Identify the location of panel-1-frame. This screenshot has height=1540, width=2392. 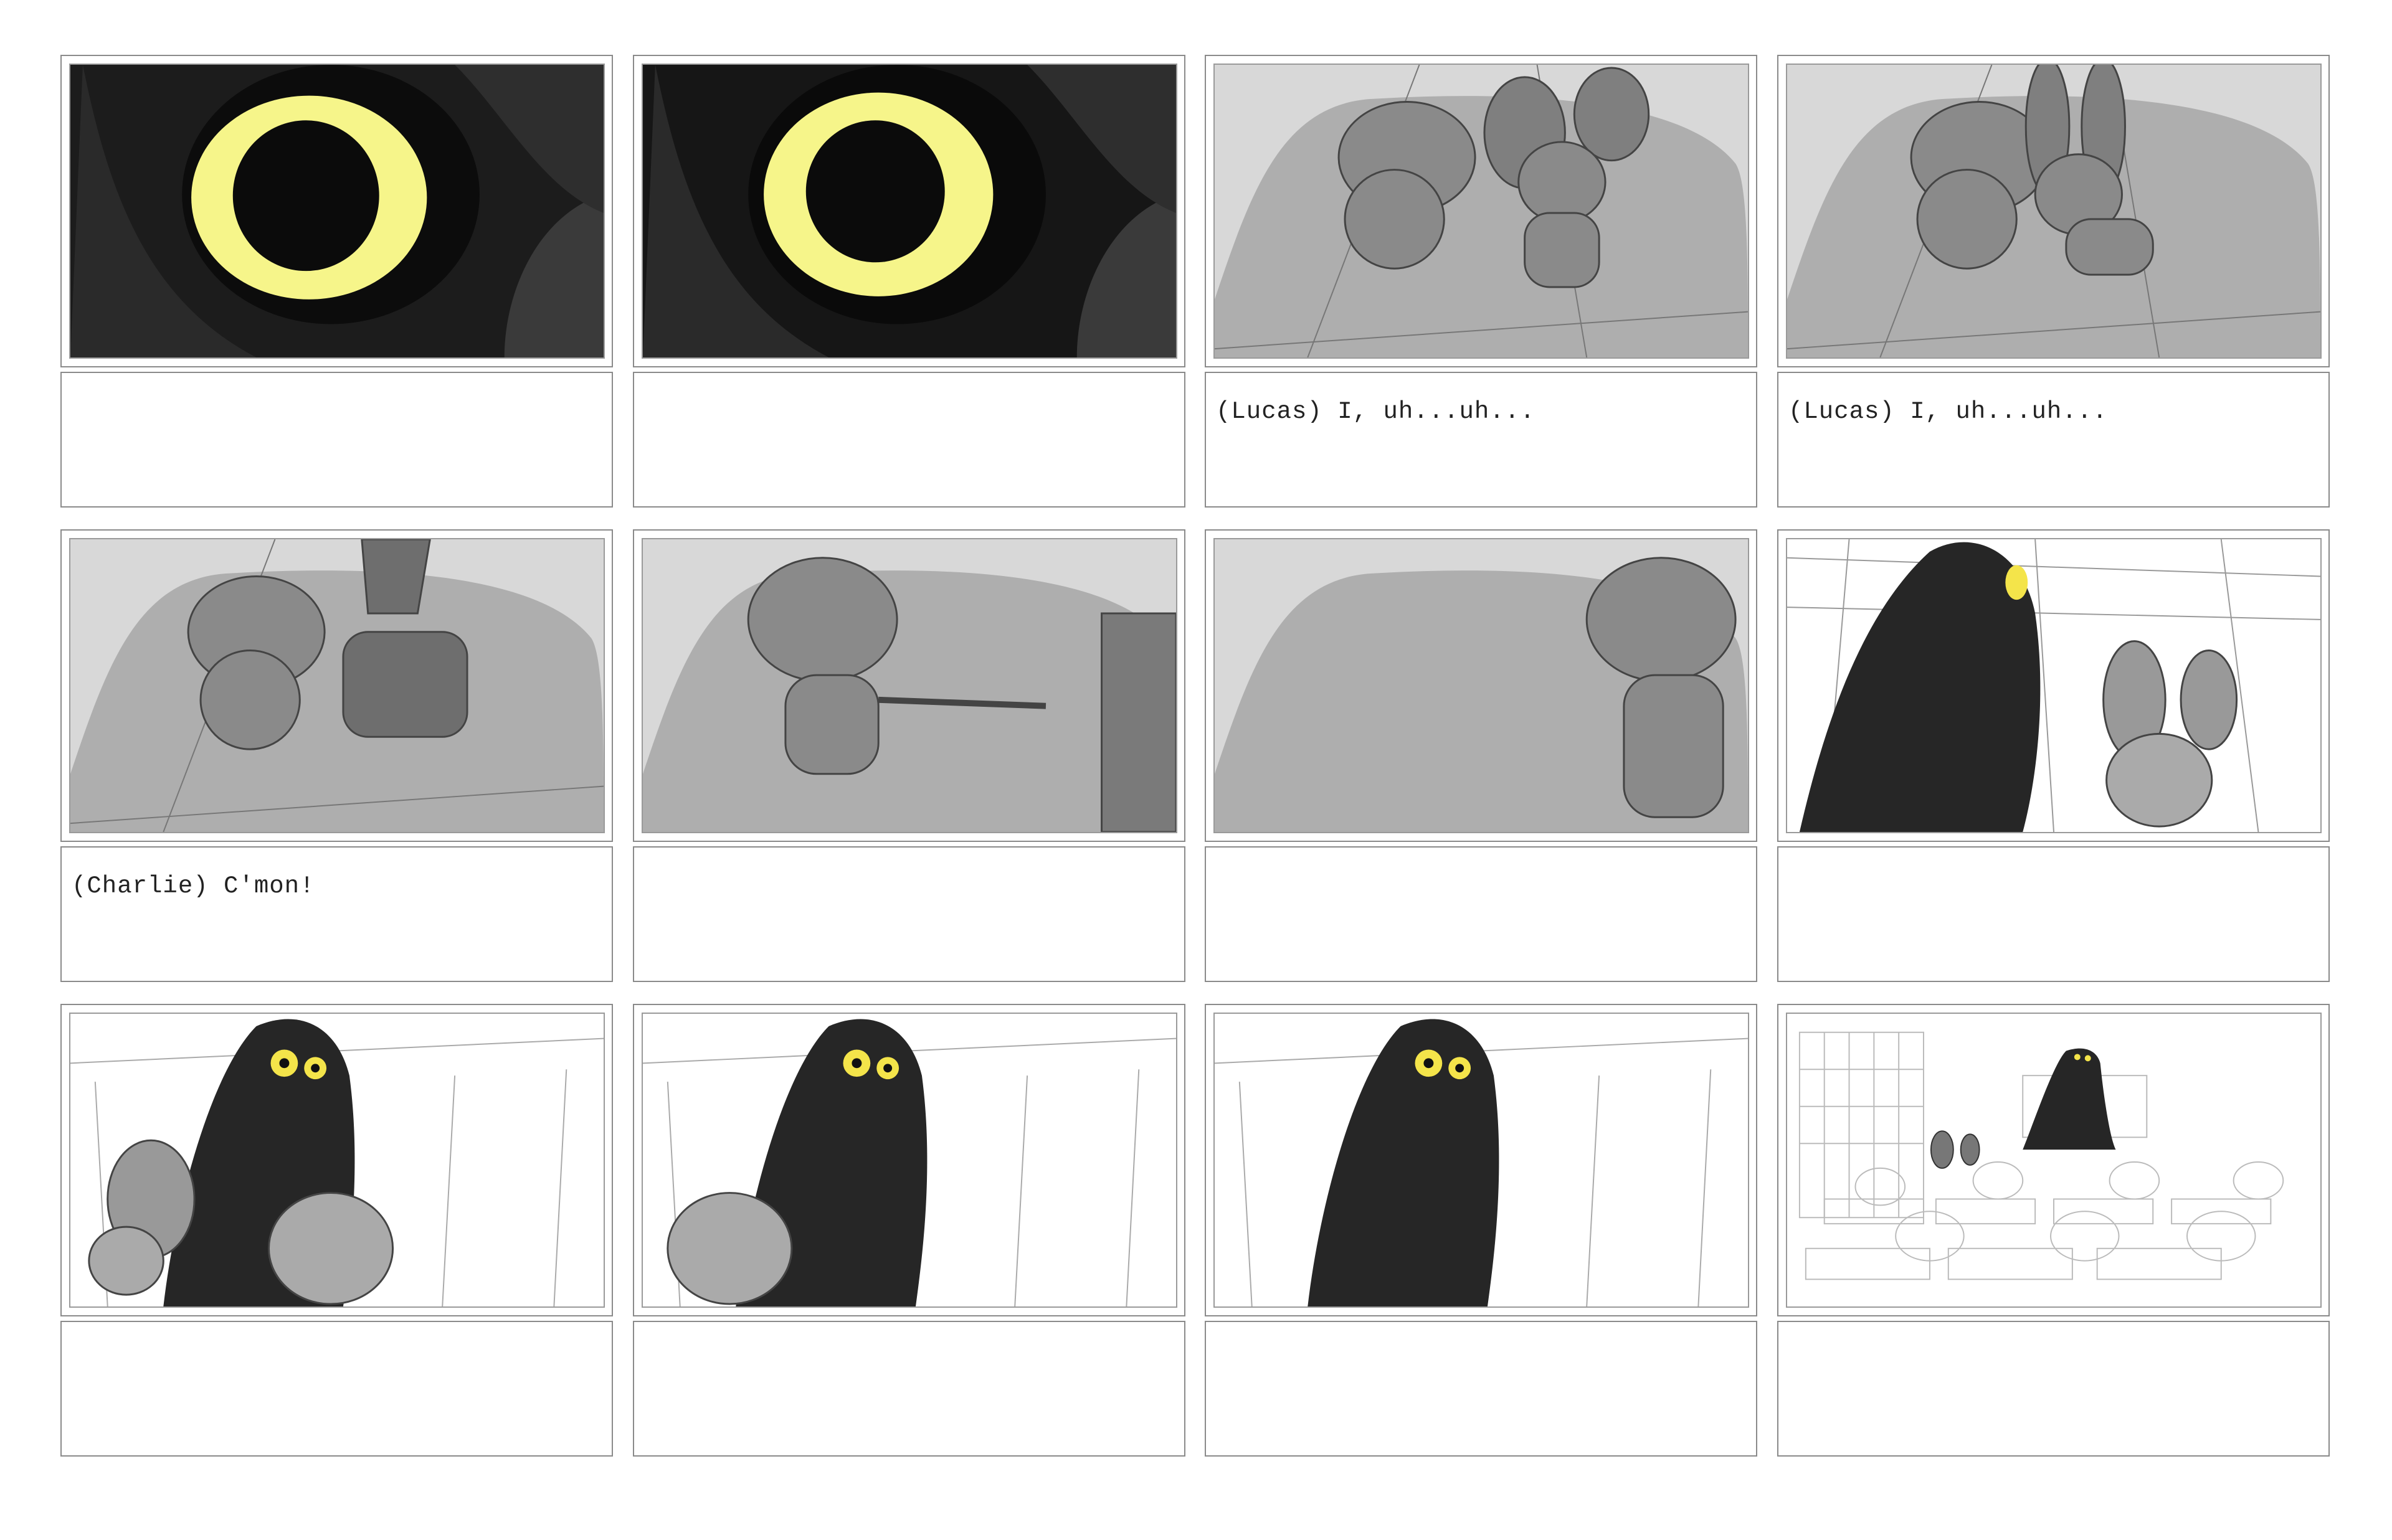
(336, 211).